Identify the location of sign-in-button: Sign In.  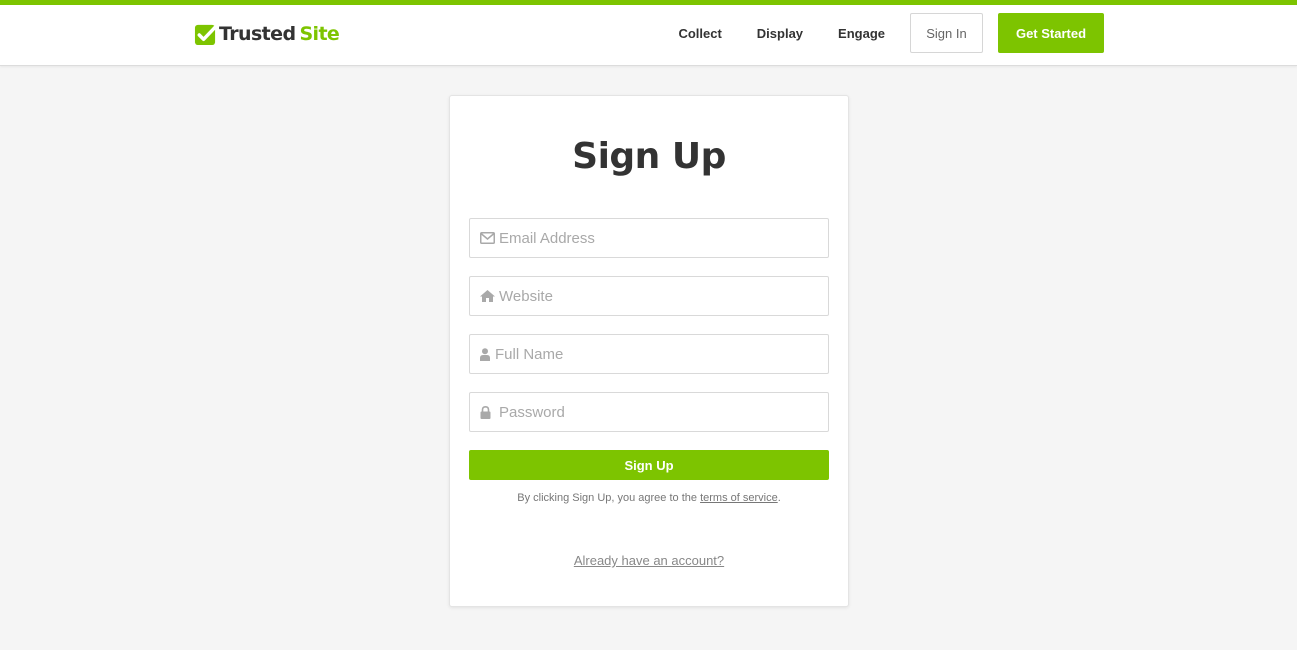
(946, 33).